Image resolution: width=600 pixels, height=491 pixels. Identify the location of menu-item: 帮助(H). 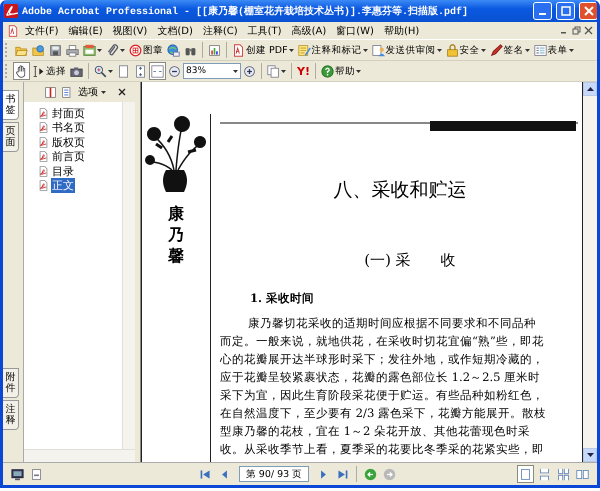
(402, 31).